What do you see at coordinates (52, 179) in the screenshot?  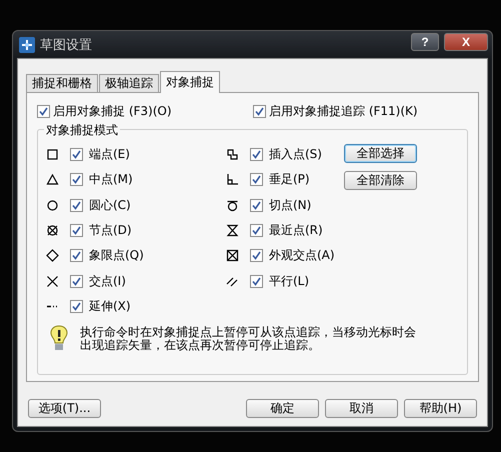 I see `triangle-marker-icon` at bounding box center [52, 179].